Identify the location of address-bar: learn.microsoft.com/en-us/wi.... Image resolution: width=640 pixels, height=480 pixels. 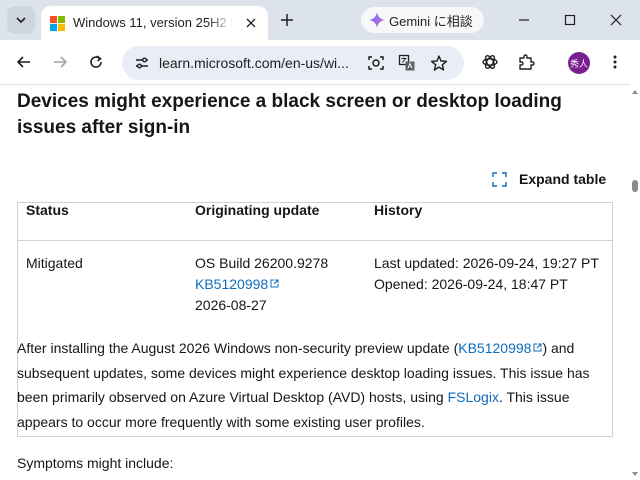
(293, 63).